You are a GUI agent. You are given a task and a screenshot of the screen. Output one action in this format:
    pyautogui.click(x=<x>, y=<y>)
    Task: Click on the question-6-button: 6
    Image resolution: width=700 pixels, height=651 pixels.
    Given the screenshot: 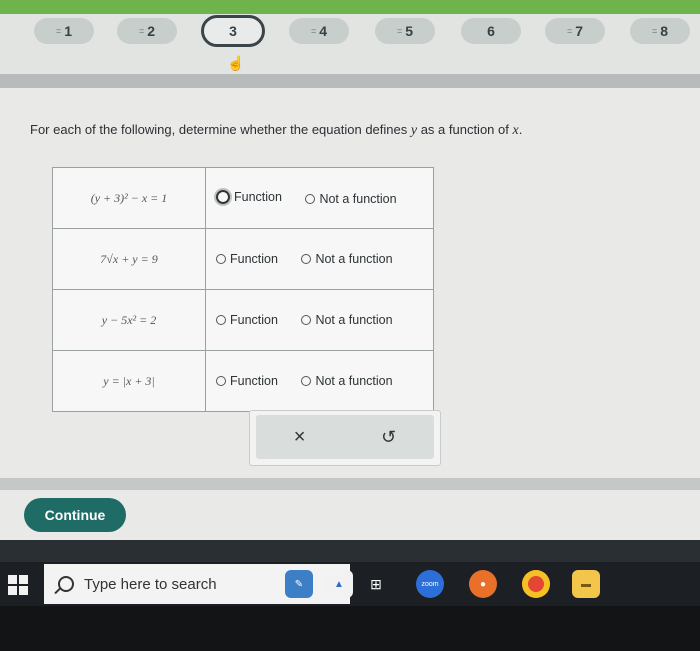 What is the action you would take?
    pyautogui.click(x=491, y=31)
    